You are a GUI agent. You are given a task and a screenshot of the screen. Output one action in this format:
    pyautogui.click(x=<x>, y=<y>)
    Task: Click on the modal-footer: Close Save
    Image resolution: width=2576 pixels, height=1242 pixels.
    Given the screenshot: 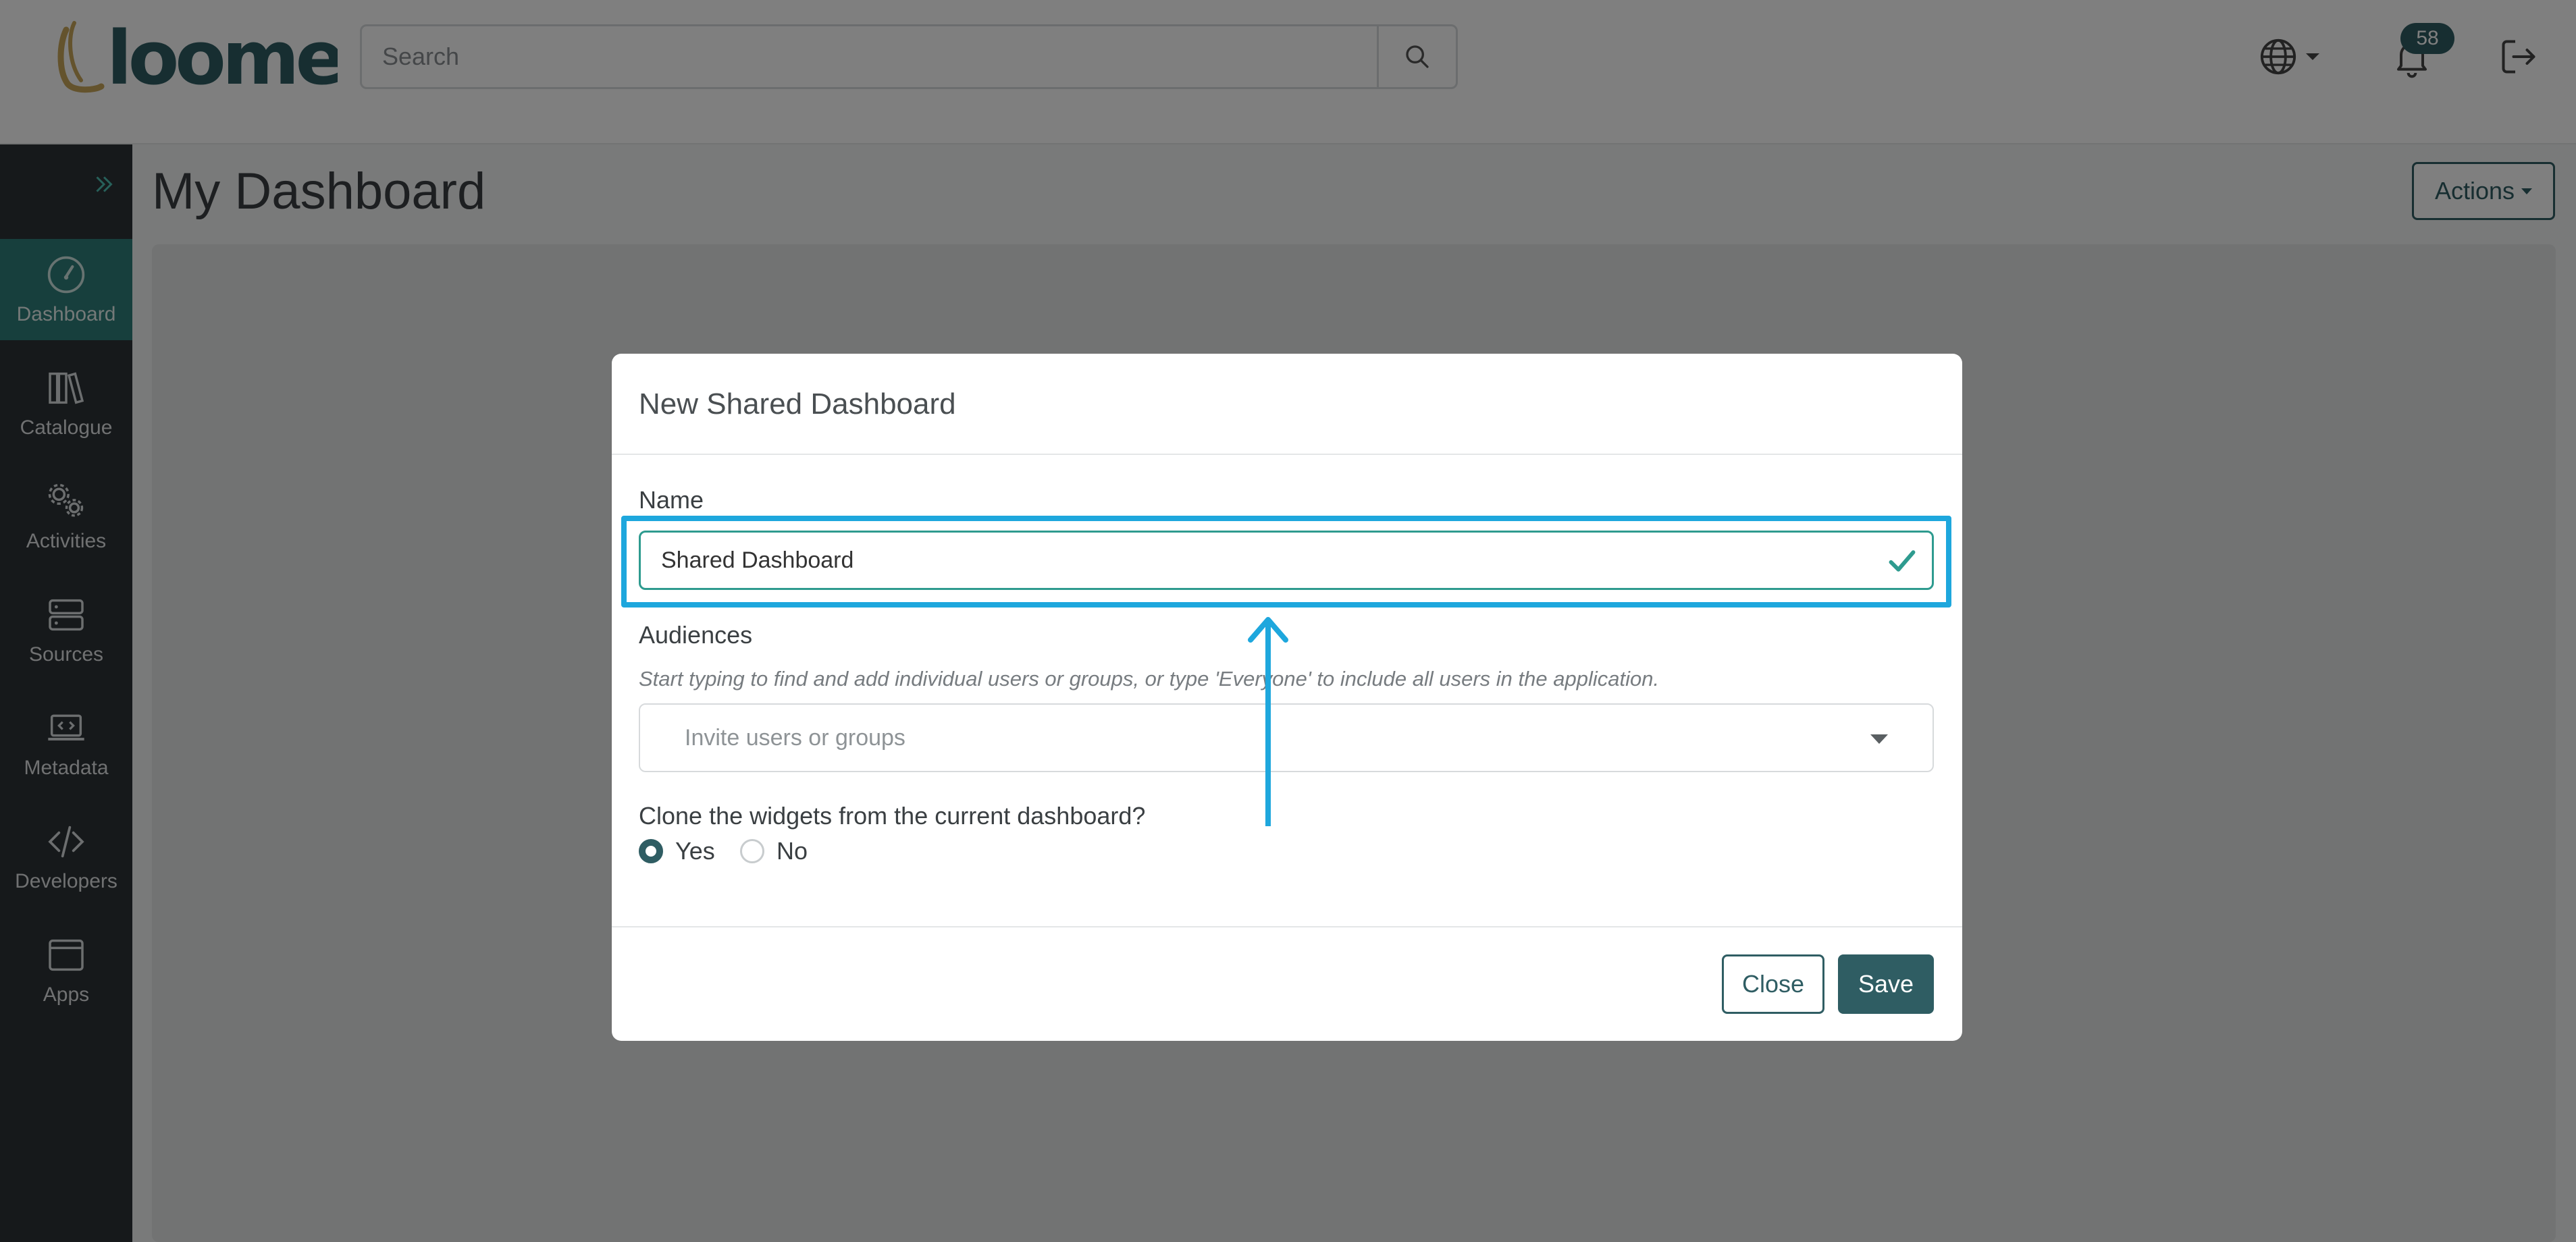 What is the action you would take?
    pyautogui.click(x=1287, y=983)
    